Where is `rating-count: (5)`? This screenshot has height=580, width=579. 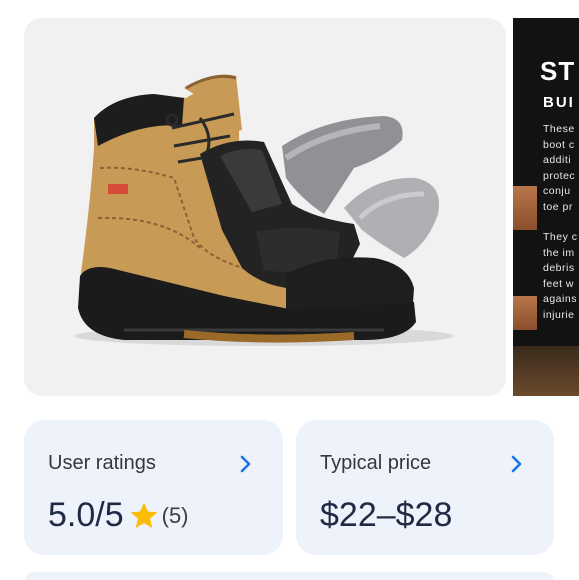
rating-count: (5) is located at coordinates (175, 515).